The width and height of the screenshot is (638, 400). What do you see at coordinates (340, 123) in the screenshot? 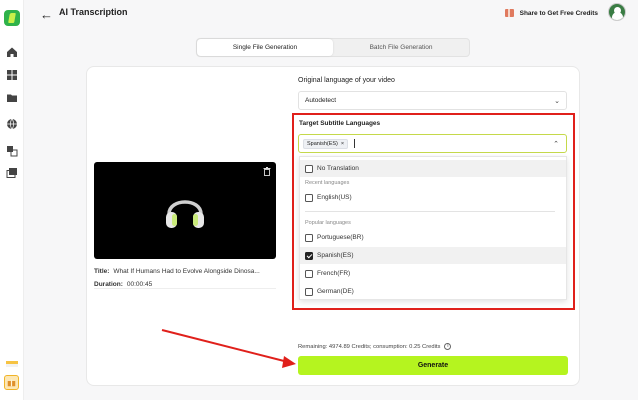
I see `target-languages-label: Target Subtitle Languages` at bounding box center [340, 123].